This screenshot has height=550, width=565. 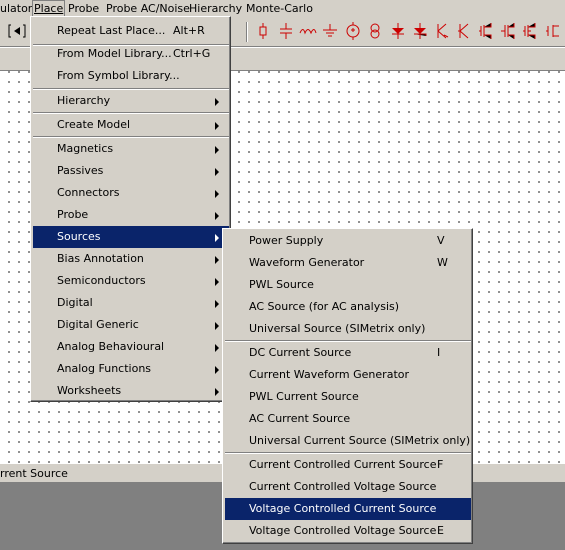 What do you see at coordinates (111, 346) in the screenshot?
I see `menu-item-label: Analog Behavioural` at bounding box center [111, 346].